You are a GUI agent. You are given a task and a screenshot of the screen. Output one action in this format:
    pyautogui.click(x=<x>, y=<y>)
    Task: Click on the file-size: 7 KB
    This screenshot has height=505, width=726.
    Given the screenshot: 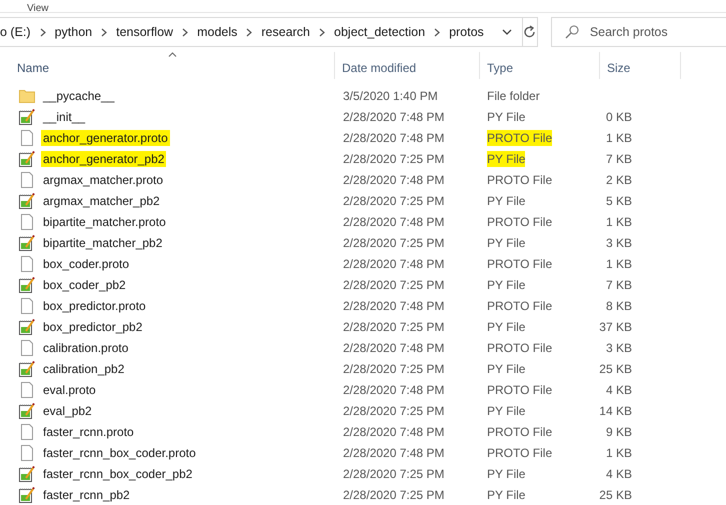 What is the action you would take?
    pyautogui.click(x=619, y=285)
    